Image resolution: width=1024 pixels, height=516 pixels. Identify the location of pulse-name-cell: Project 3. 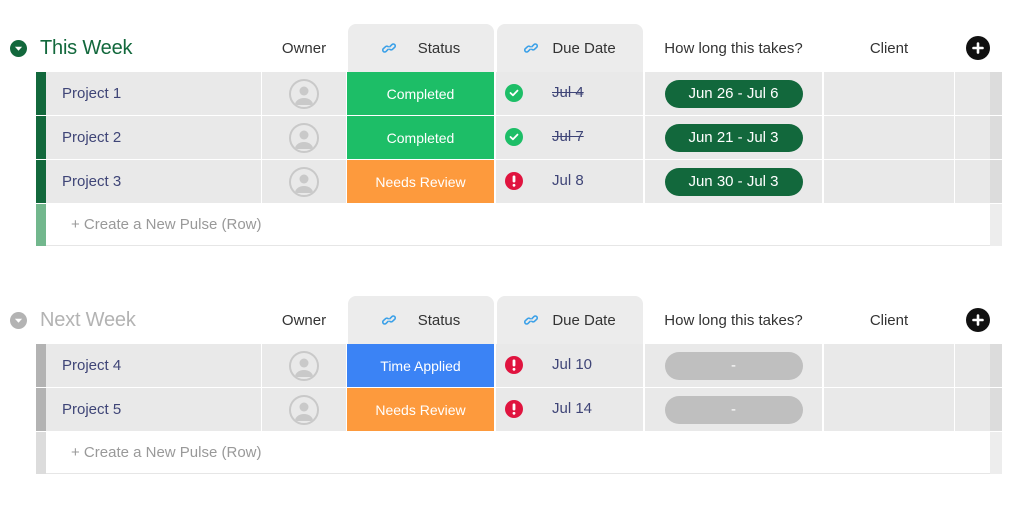
(153, 181).